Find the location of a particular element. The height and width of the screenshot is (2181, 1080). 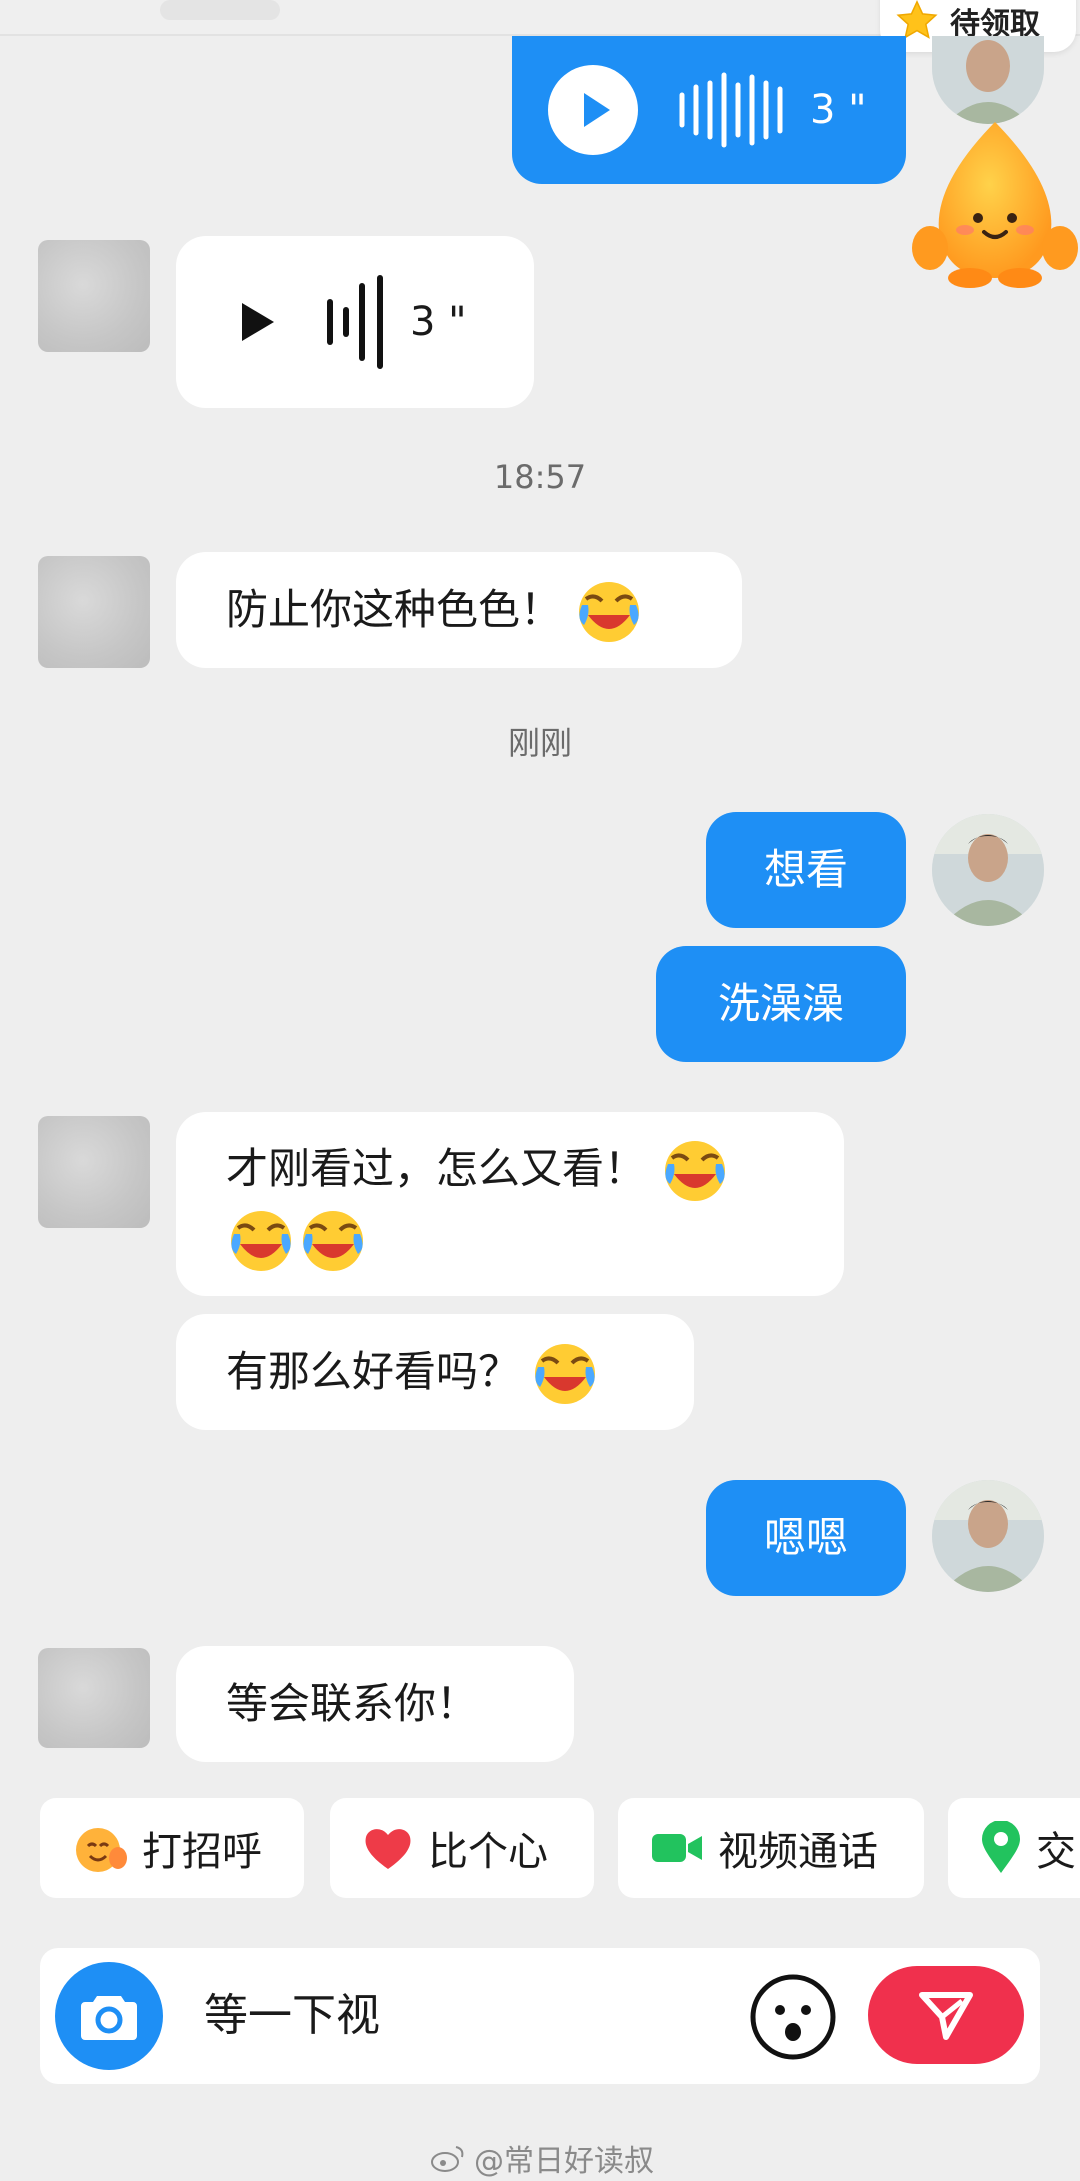

message-text: 防止你这种色色！ is located at coordinates (394, 609).